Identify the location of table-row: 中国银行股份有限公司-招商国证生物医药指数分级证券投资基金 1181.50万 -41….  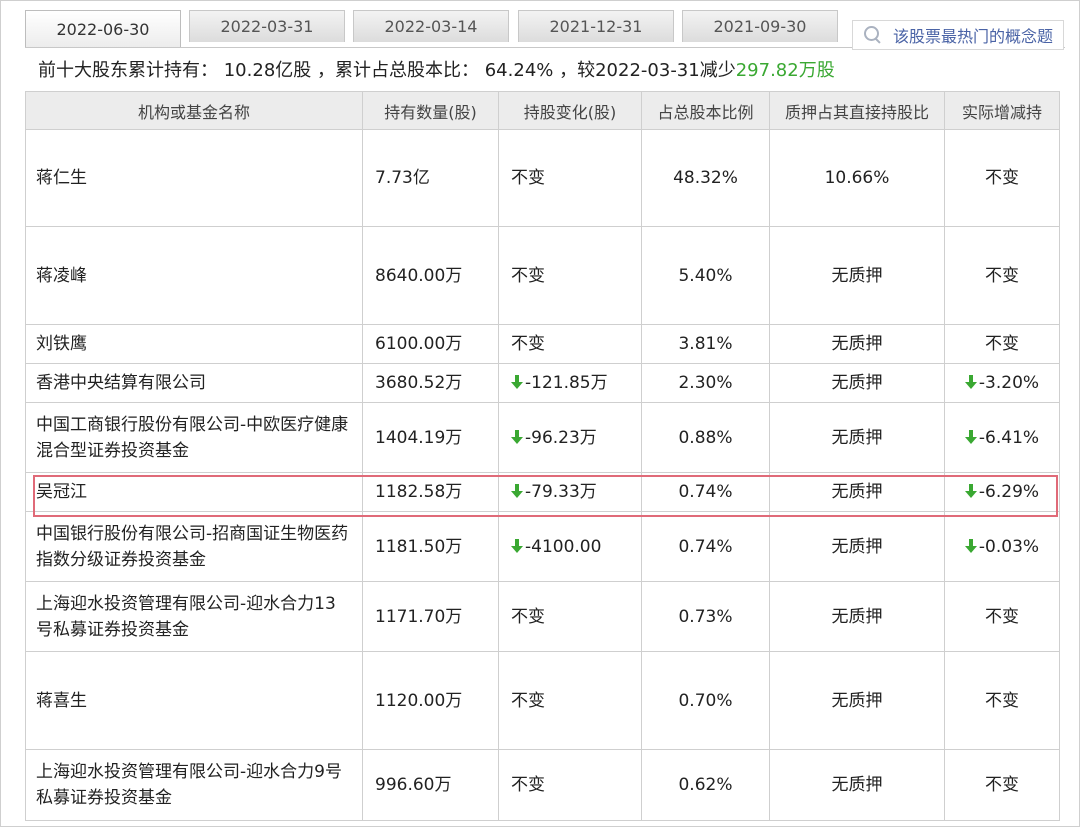
(542, 546).